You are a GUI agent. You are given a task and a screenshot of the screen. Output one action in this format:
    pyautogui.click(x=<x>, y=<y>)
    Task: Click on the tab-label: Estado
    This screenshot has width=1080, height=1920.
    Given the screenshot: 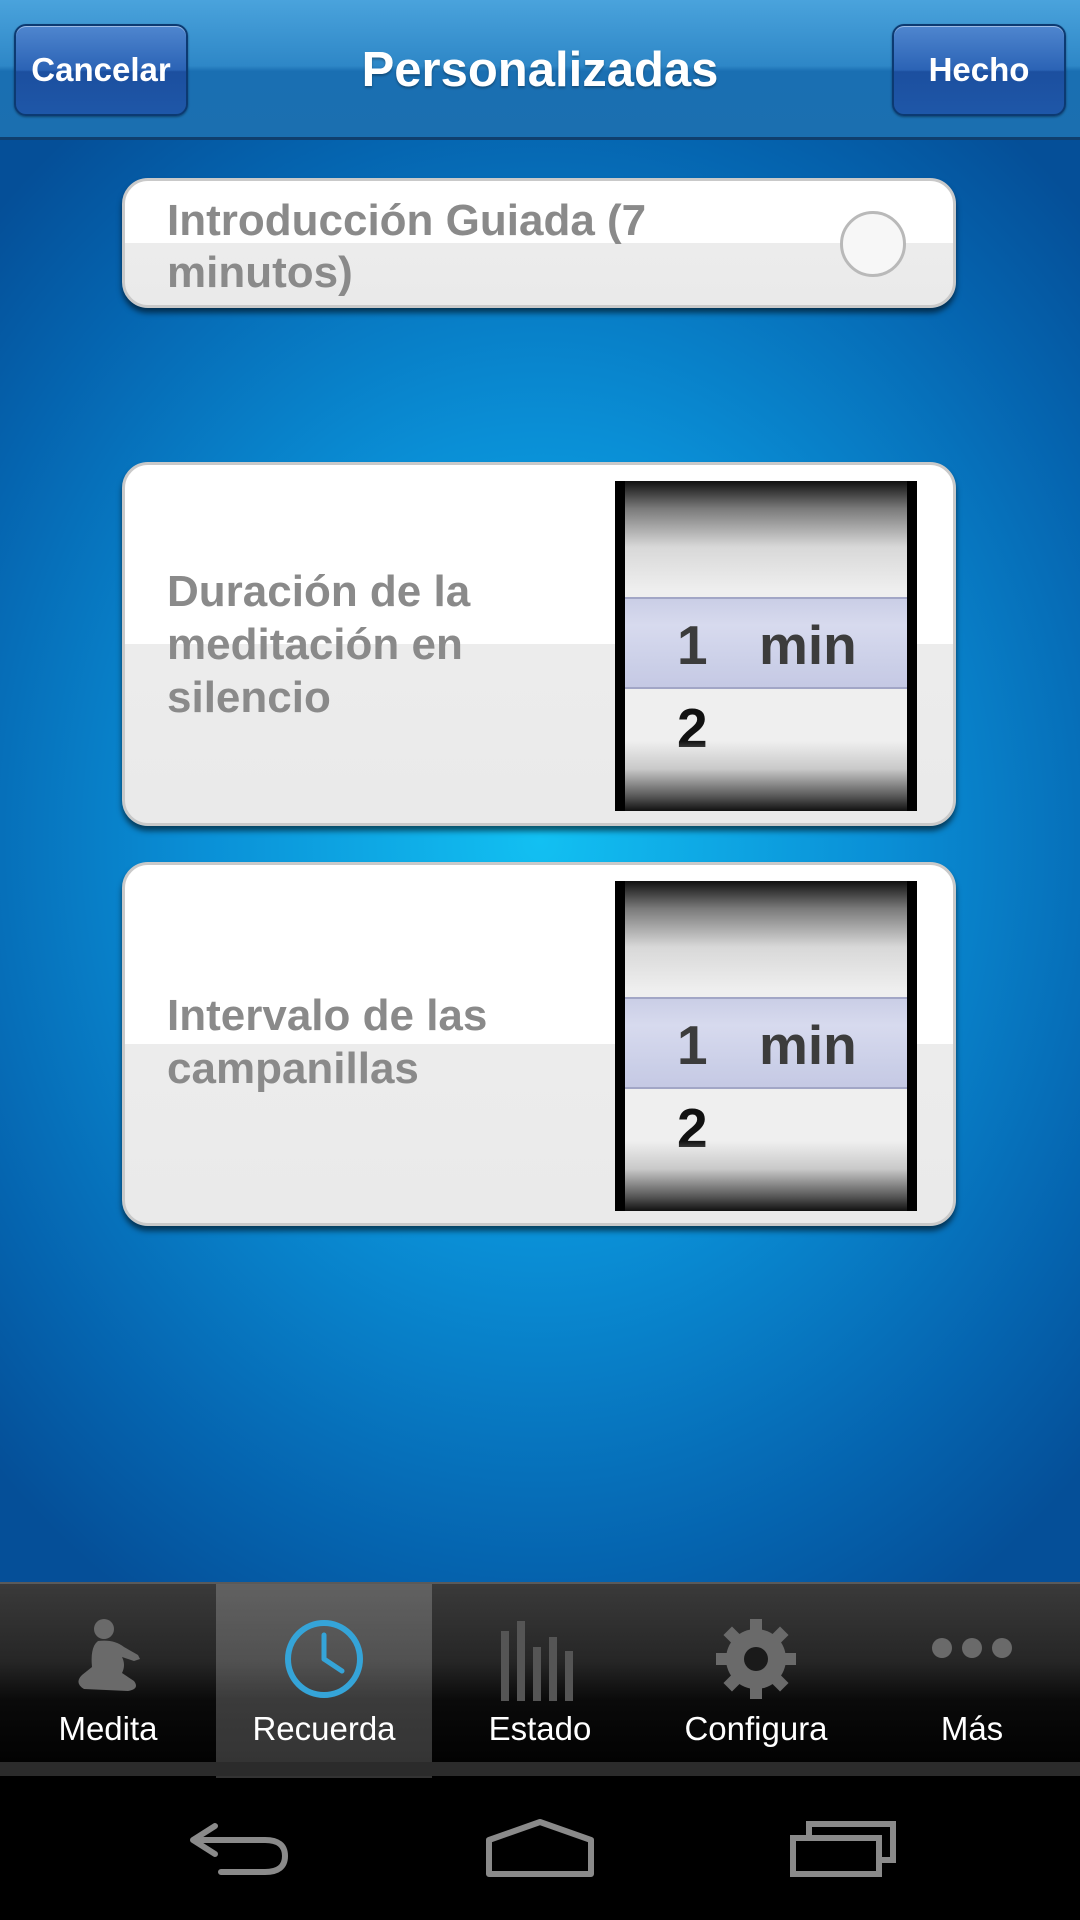 What is the action you would take?
    pyautogui.click(x=540, y=1728)
    